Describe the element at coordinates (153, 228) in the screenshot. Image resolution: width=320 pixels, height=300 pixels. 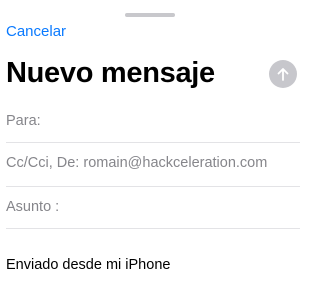
I see `divider` at that location.